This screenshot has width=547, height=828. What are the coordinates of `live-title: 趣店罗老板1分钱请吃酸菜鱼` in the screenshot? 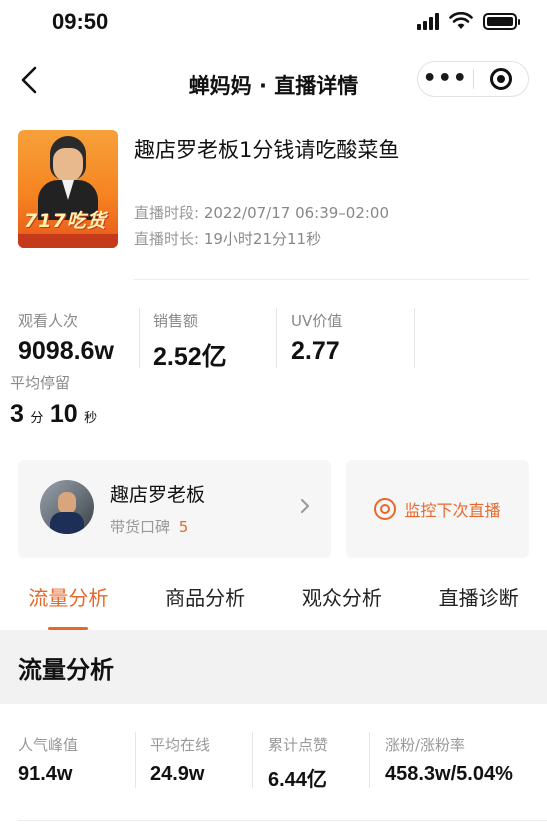 It's located at (267, 150).